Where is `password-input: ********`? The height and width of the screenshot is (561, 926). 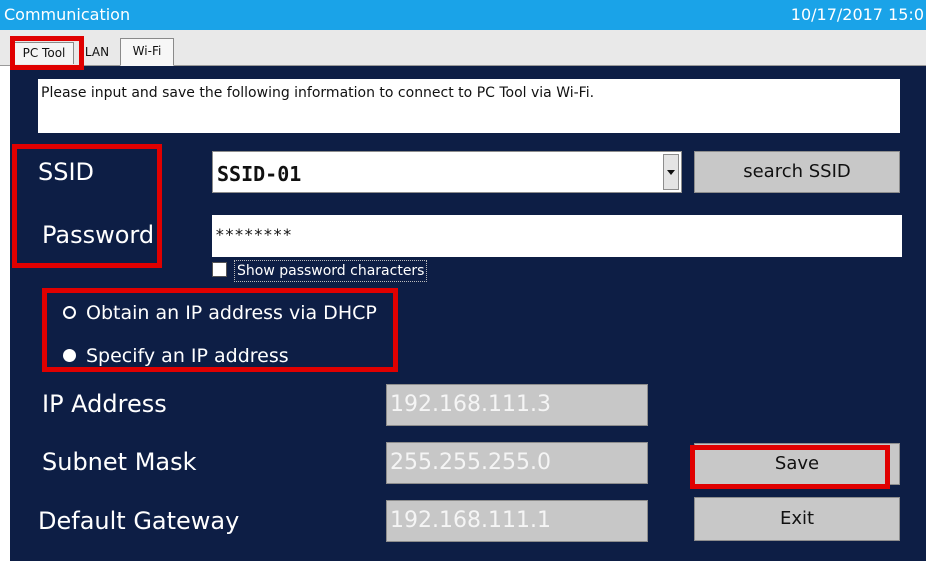
password-input: ******** is located at coordinates (557, 236).